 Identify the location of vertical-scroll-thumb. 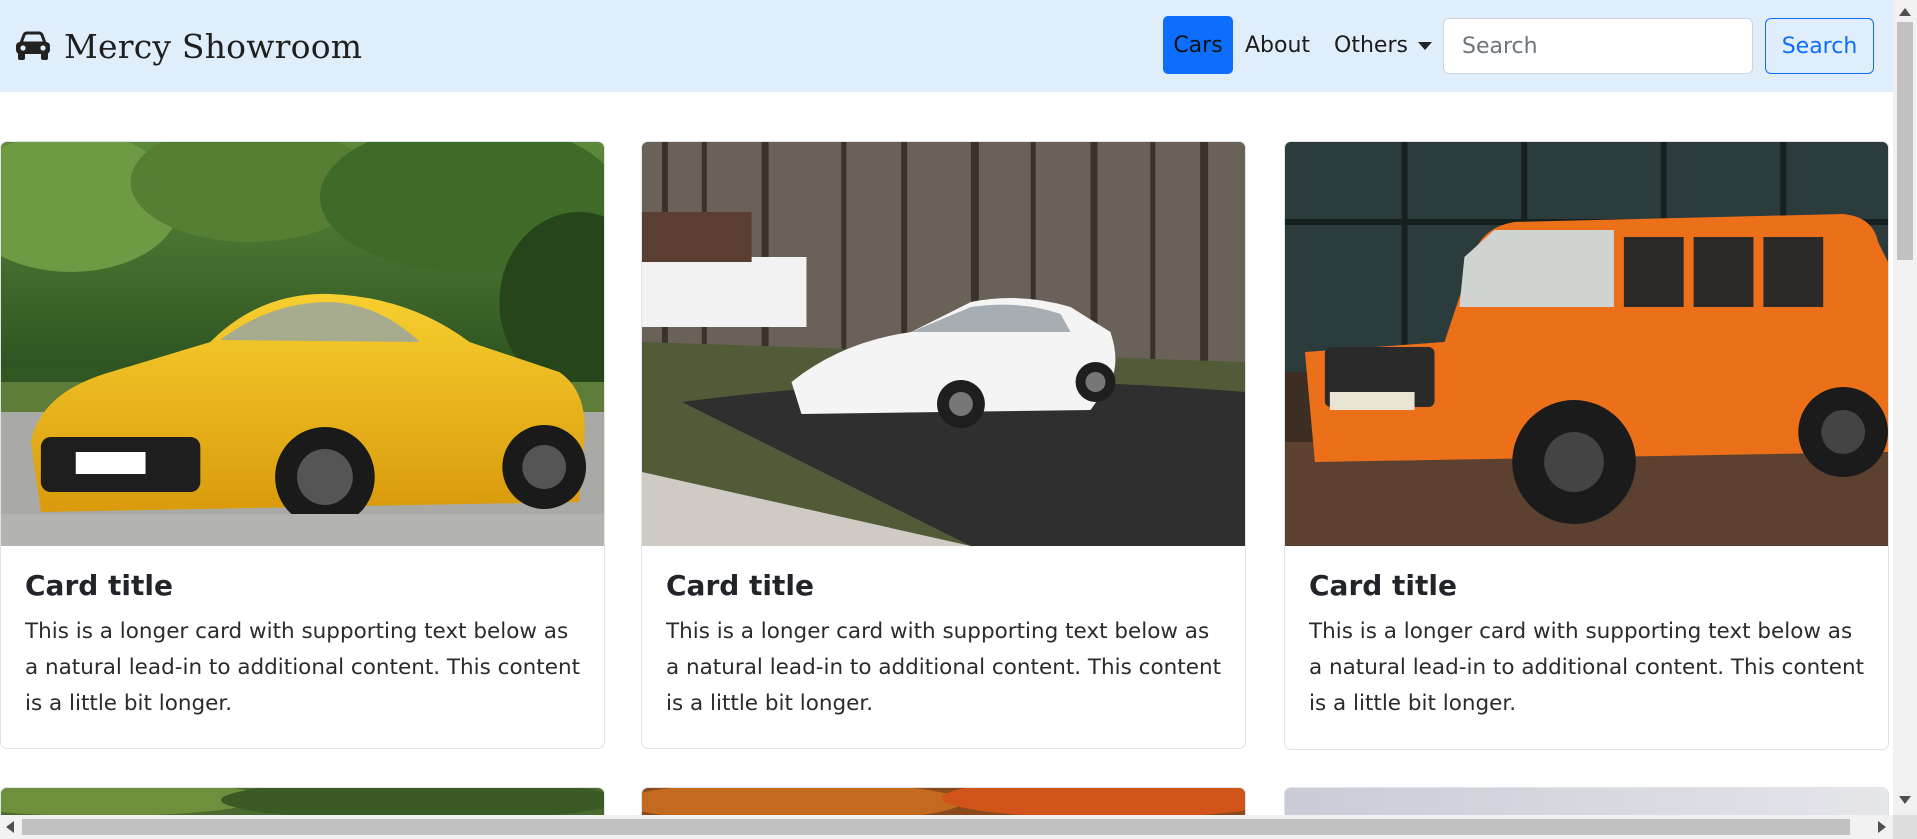
(1905, 141).